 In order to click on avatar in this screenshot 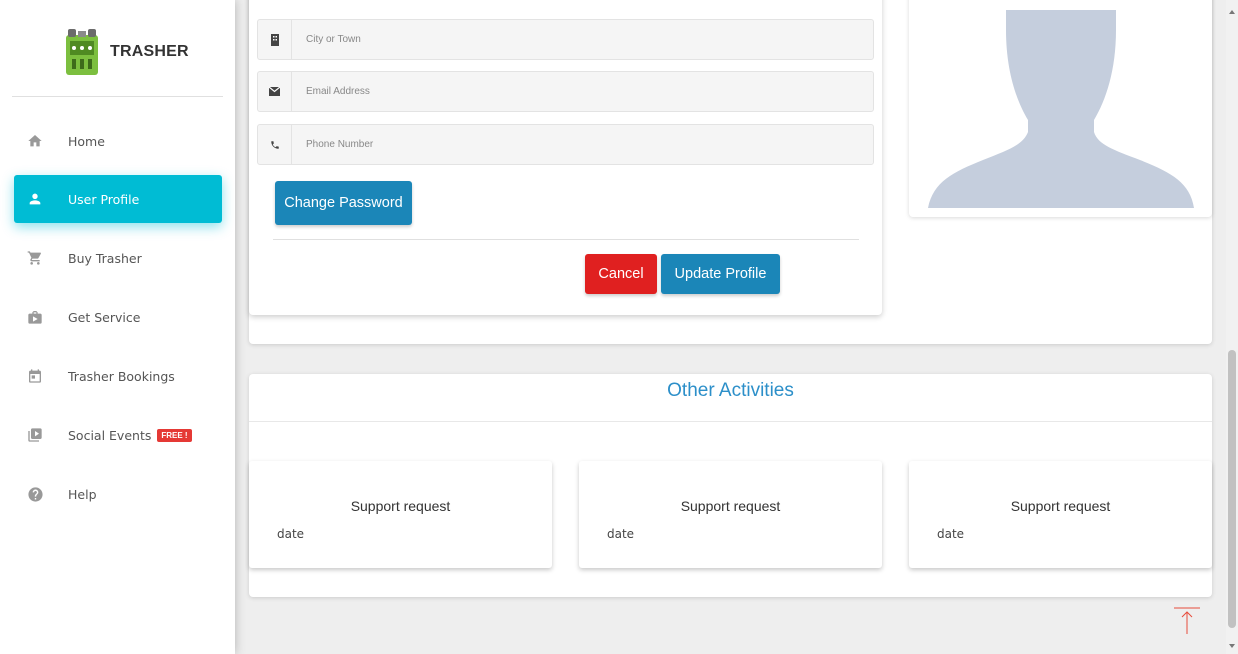, I will do `click(1061, 109)`.